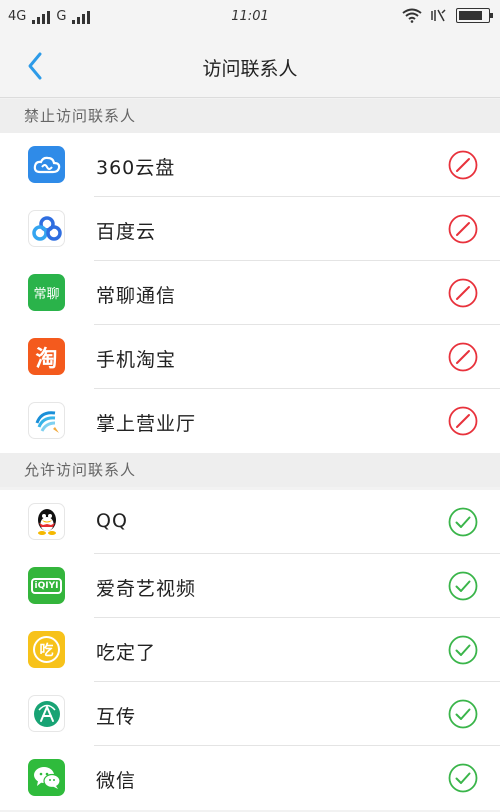 The image size is (500, 812). I want to click on app-row-wechat: 微信, so click(250, 778).